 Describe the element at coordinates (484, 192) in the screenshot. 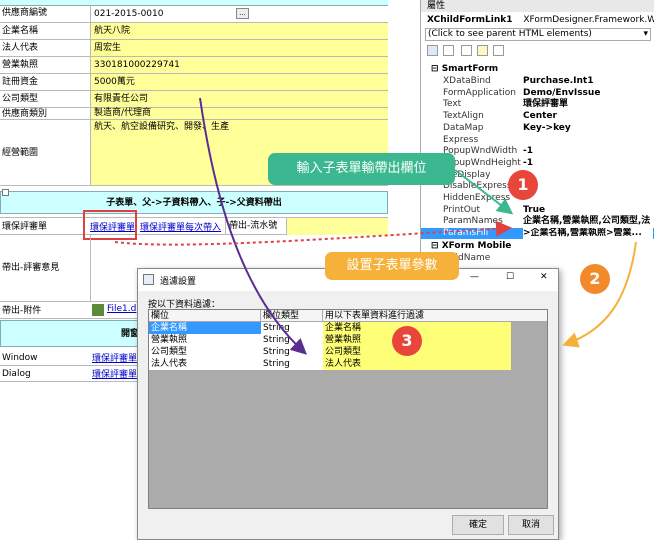

I see `green-arrow` at that location.